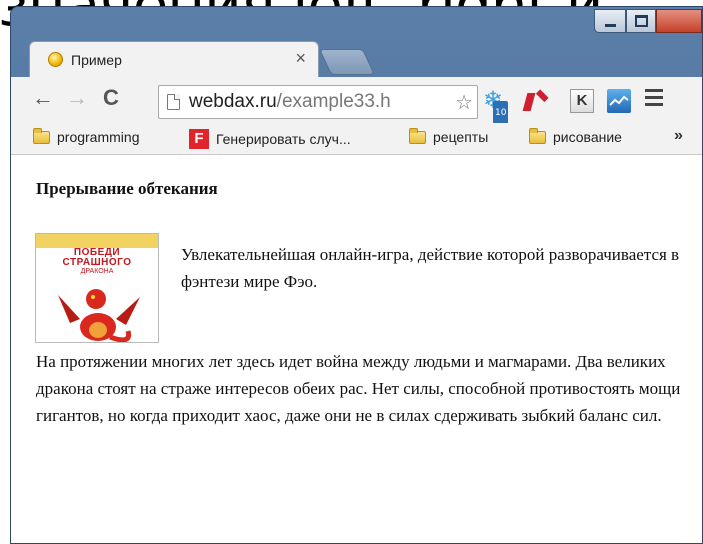 The image size is (703, 544). What do you see at coordinates (679, 21) in the screenshot?
I see `close-window-button` at bounding box center [679, 21].